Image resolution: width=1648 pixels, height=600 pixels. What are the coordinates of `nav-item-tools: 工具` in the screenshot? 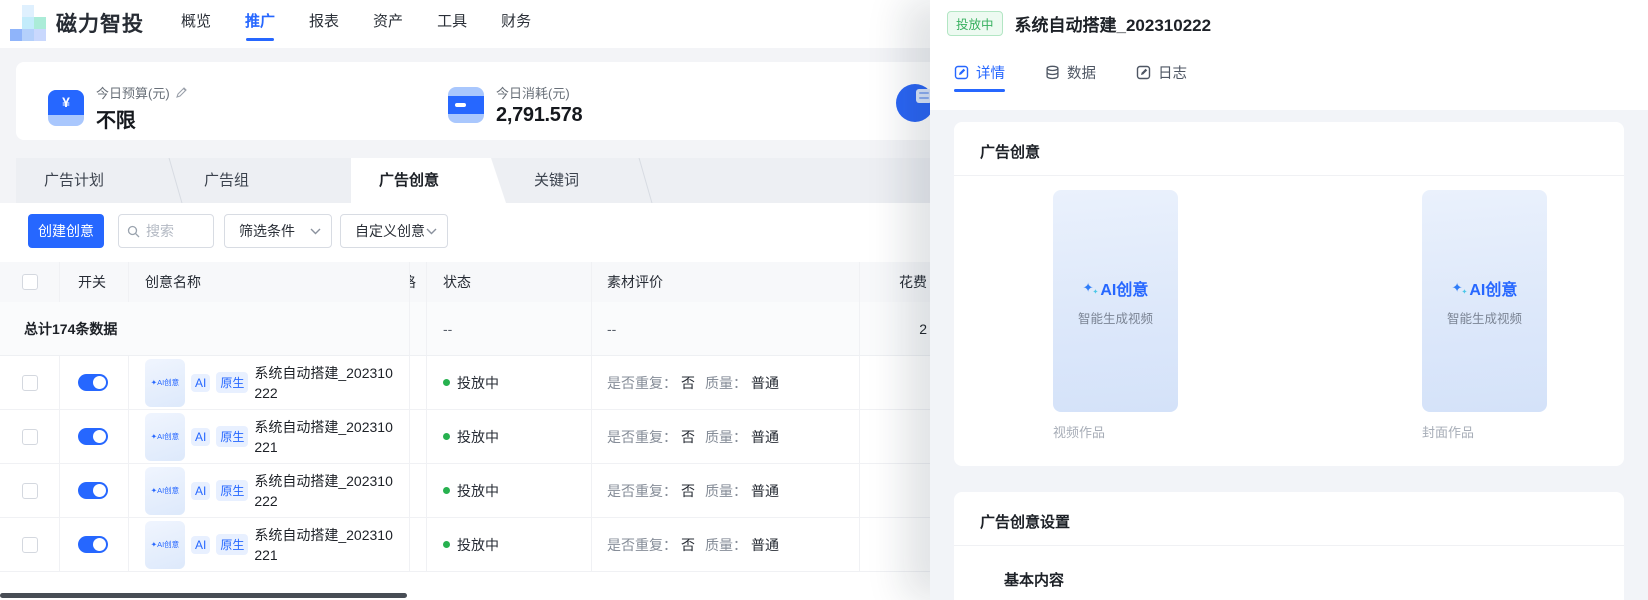 It's located at (452, 24).